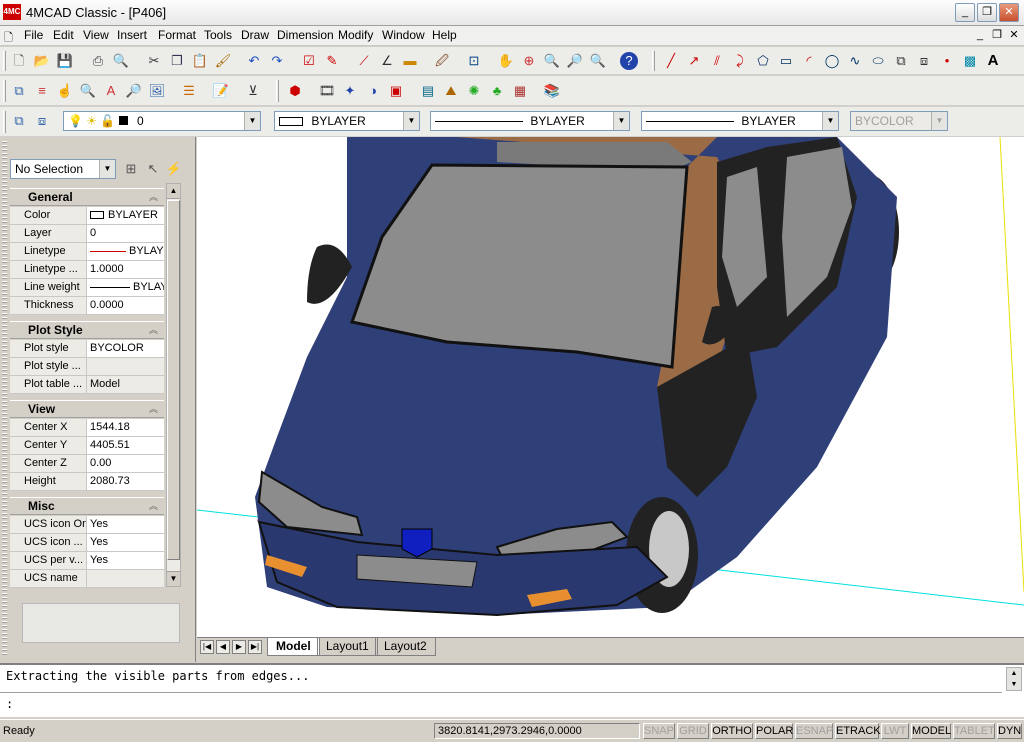  Describe the element at coordinates (200, 61) in the screenshot. I see `paste-icon: 📋` at that location.